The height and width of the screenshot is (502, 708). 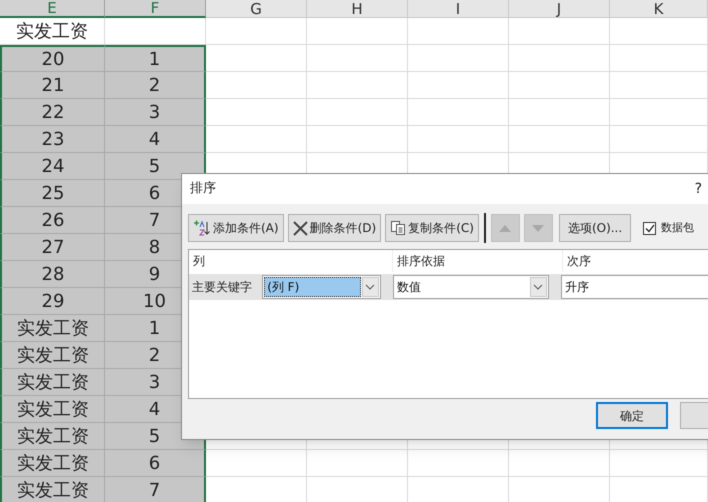 What do you see at coordinates (155, 85) in the screenshot?
I see `table-cell: 2` at bounding box center [155, 85].